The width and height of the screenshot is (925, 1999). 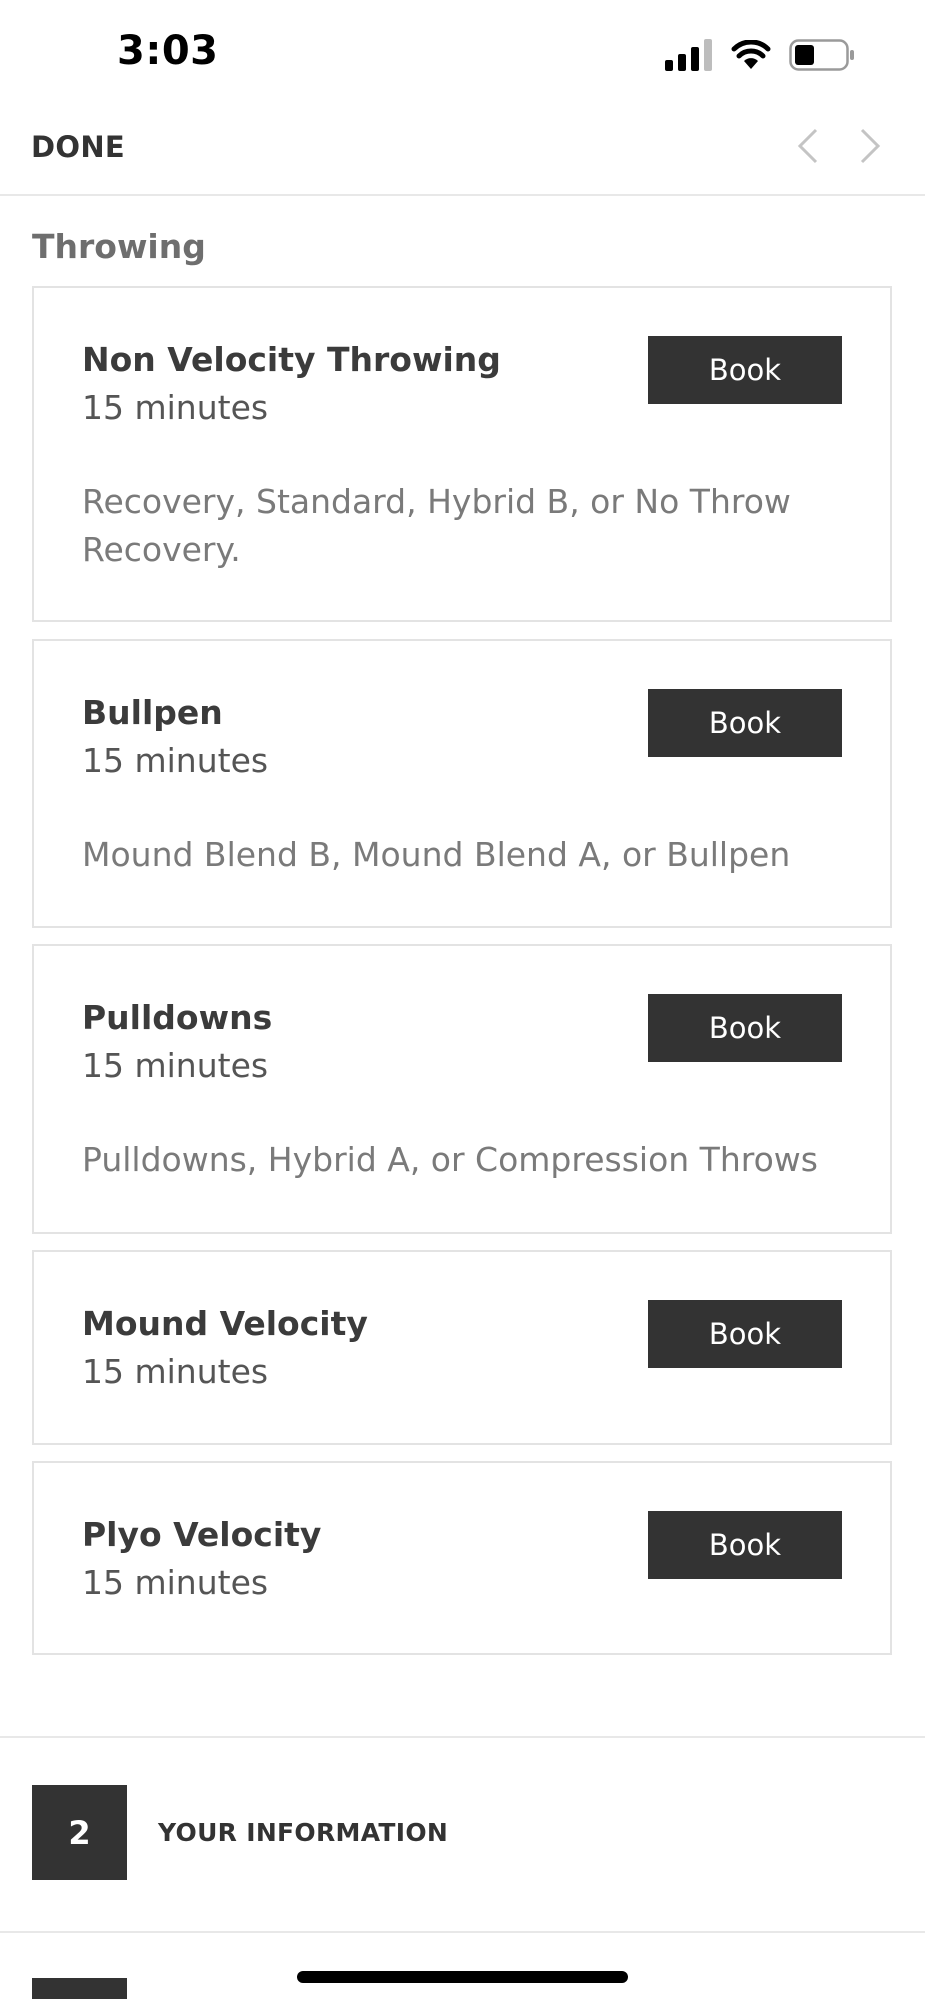 I want to click on step-label: YOUR INFORMATION, so click(x=303, y=1832).